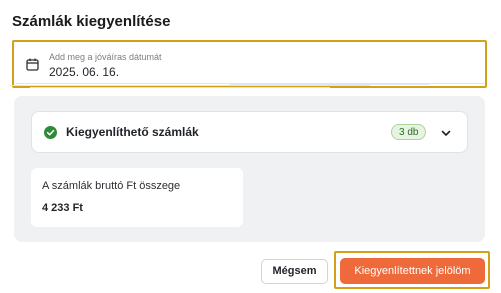 This screenshot has height=293, width=501. What do you see at coordinates (62, 208) in the screenshot?
I see `gross-total-value: 4 233 Ft` at bounding box center [62, 208].